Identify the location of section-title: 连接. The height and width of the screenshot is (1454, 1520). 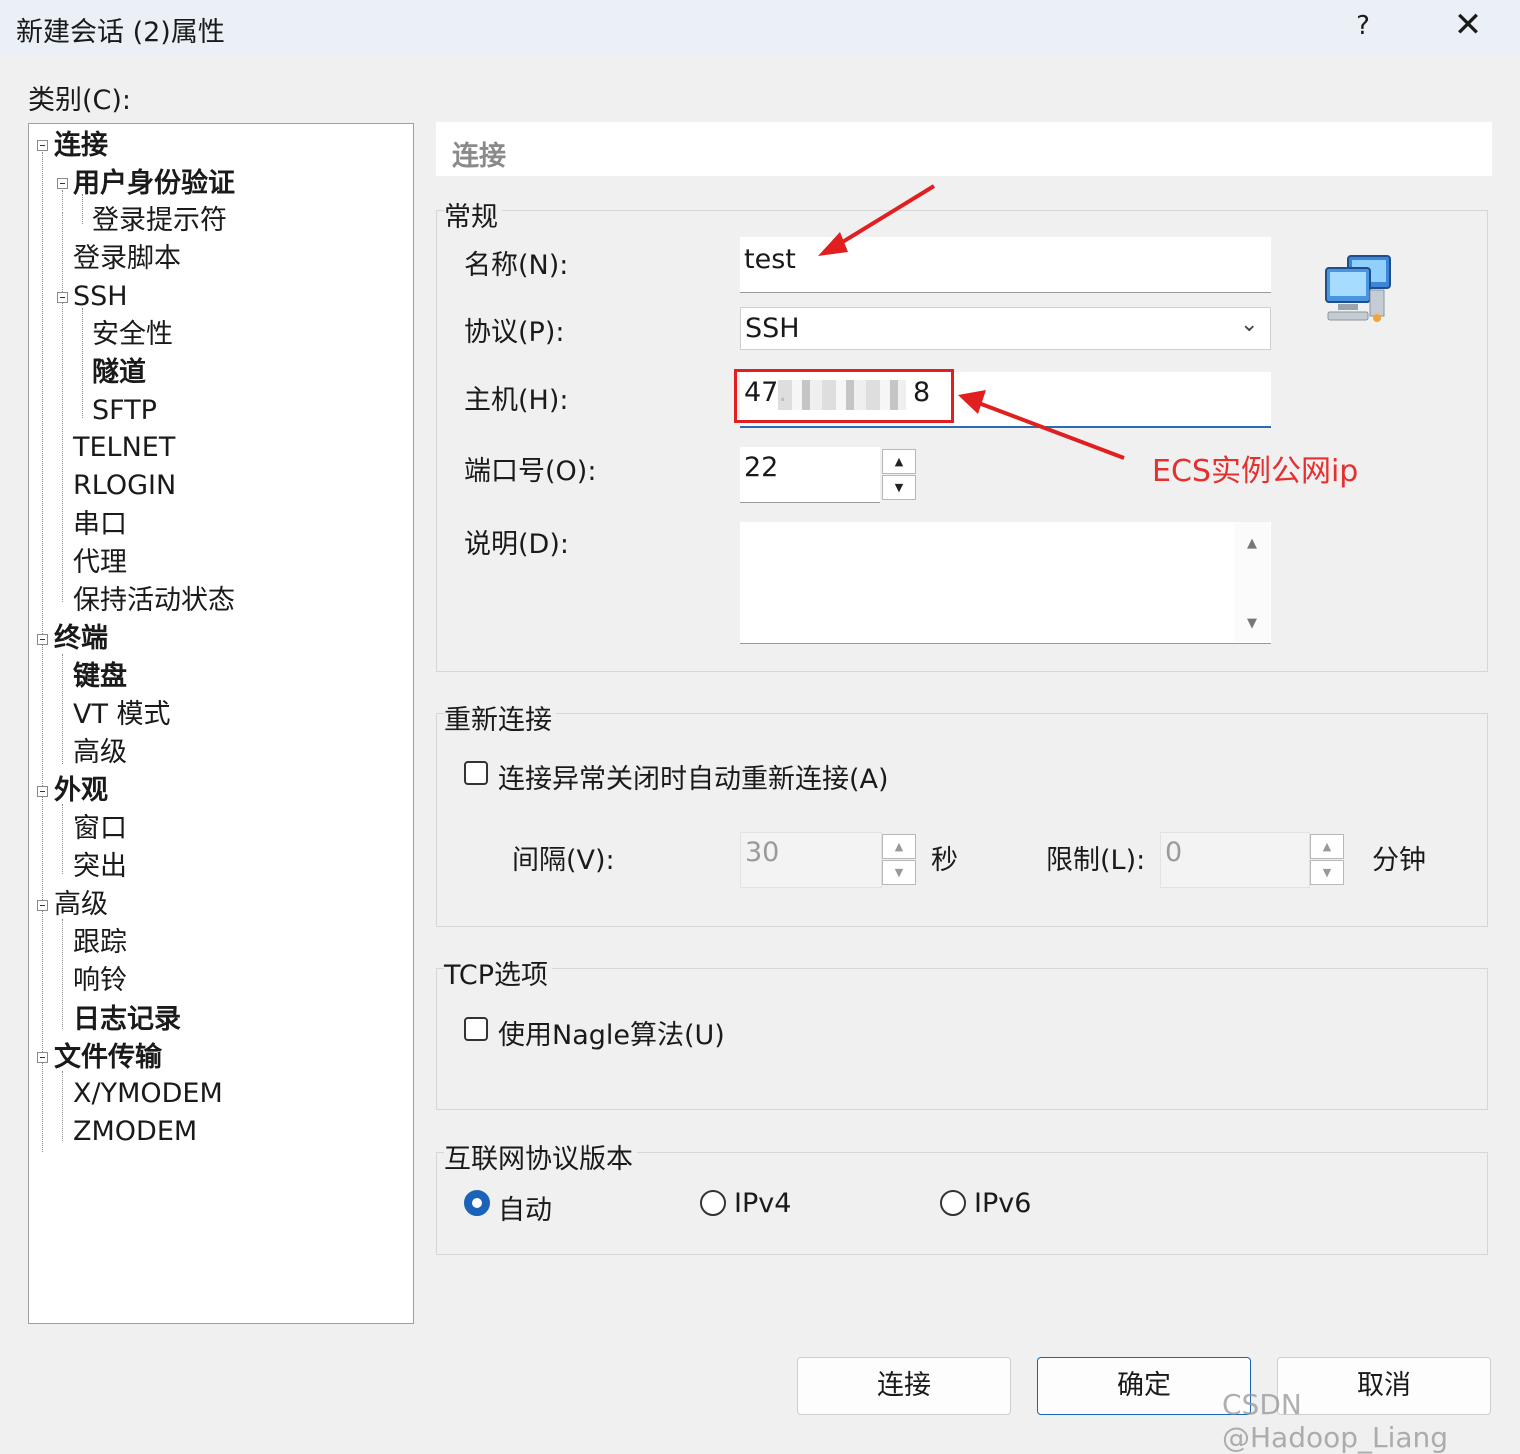
(479, 156).